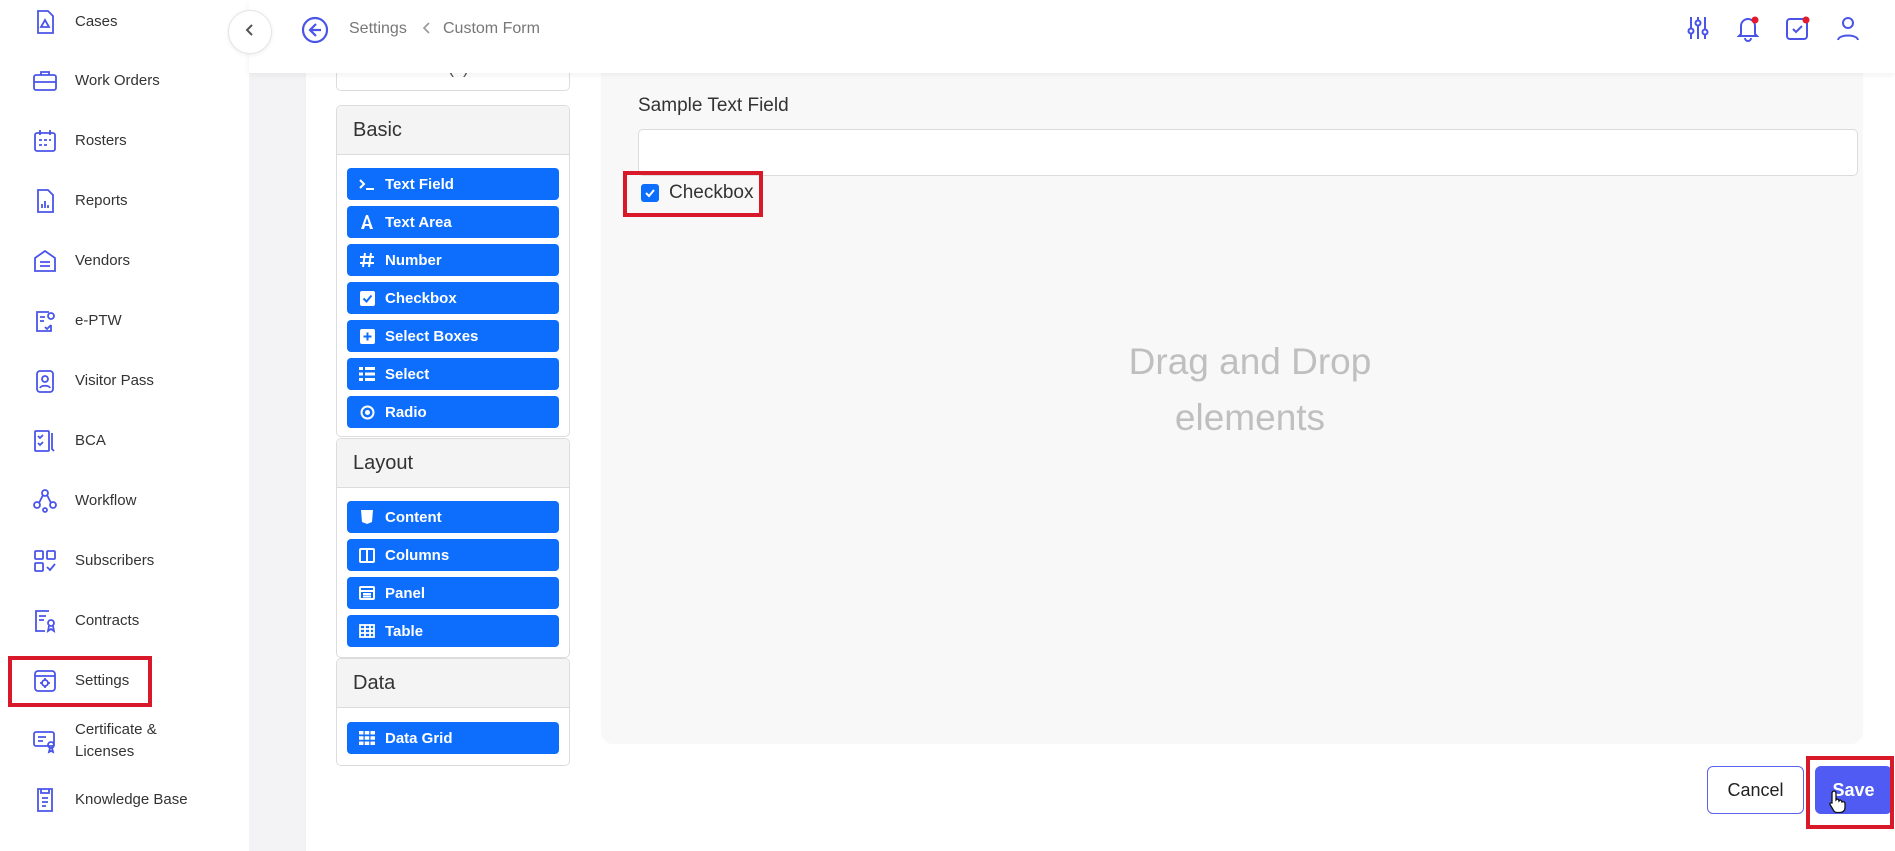 This screenshot has height=851, width=1895. I want to click on user-icon, so click(1848, 30).